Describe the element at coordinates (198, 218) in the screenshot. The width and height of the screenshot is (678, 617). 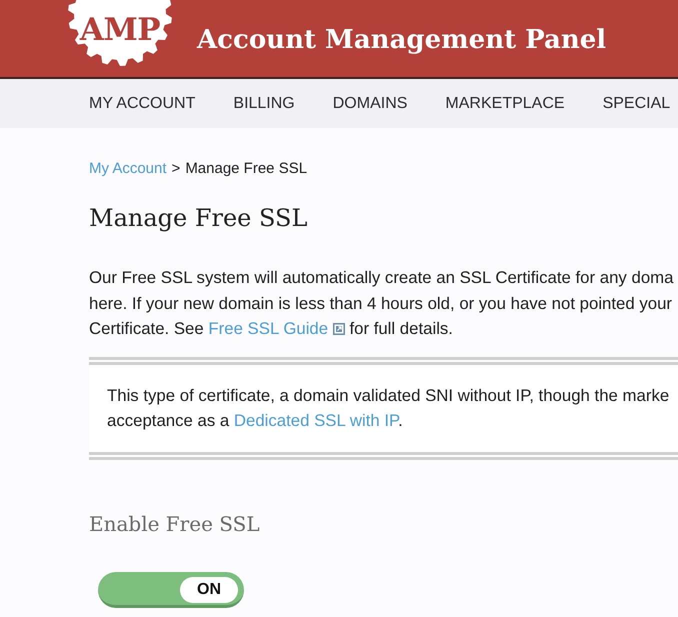
I see `page-title: Manage Free SSL` at that location.